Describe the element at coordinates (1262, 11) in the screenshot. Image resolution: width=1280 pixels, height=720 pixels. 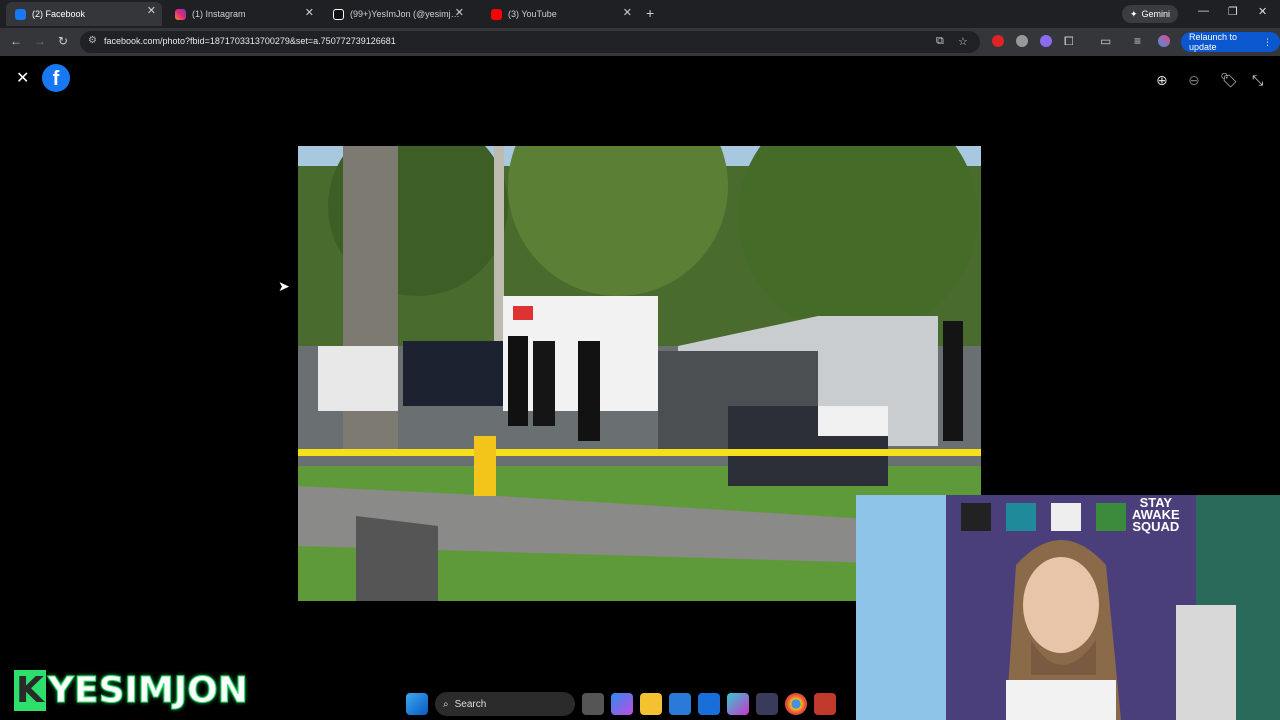
I see `window-close-icon: ✕` at that location.